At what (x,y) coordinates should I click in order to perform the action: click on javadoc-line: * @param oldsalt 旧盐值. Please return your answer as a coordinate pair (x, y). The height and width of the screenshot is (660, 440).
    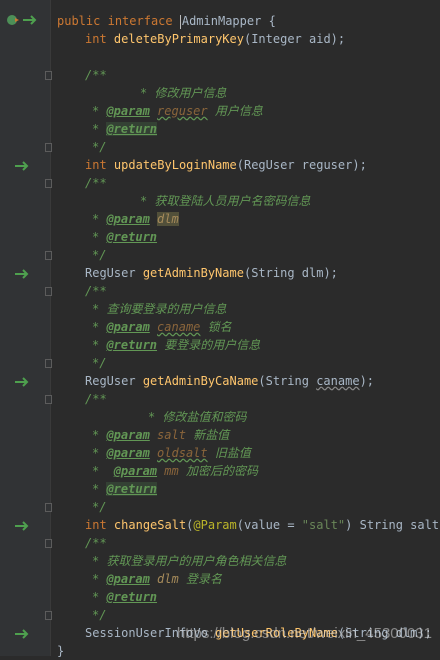
    Looking at the image, I should click on (245, 453).